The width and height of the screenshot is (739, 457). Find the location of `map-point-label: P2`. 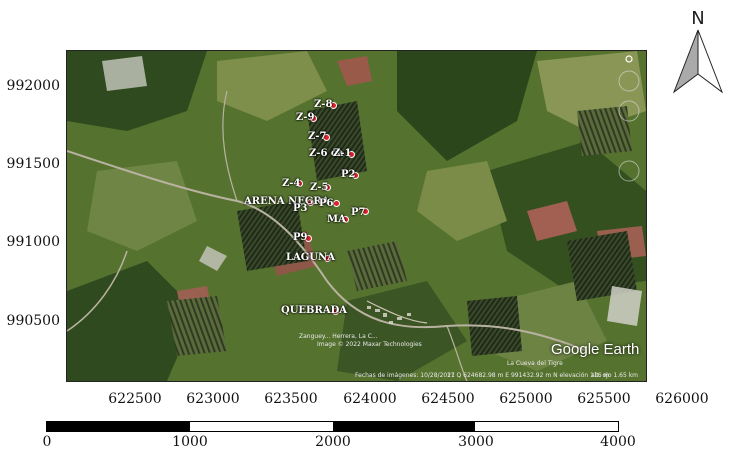

map-point-label: P2 is located at coordinates (348, 174).